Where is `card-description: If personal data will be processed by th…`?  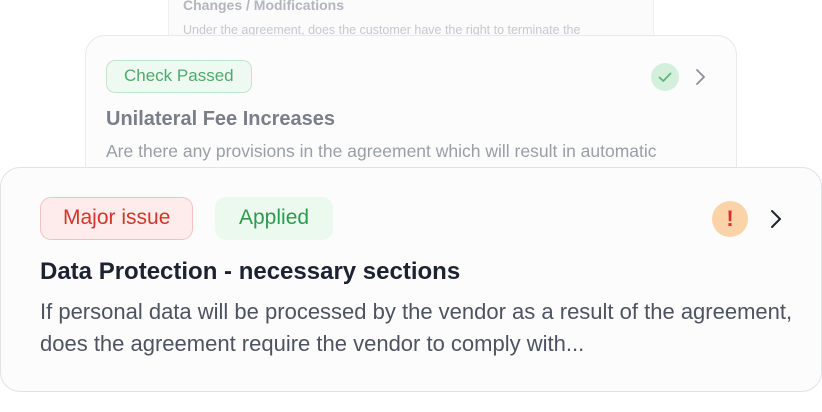
card-description: If personal data will be processed by th… is located at coordinates (416, 327).